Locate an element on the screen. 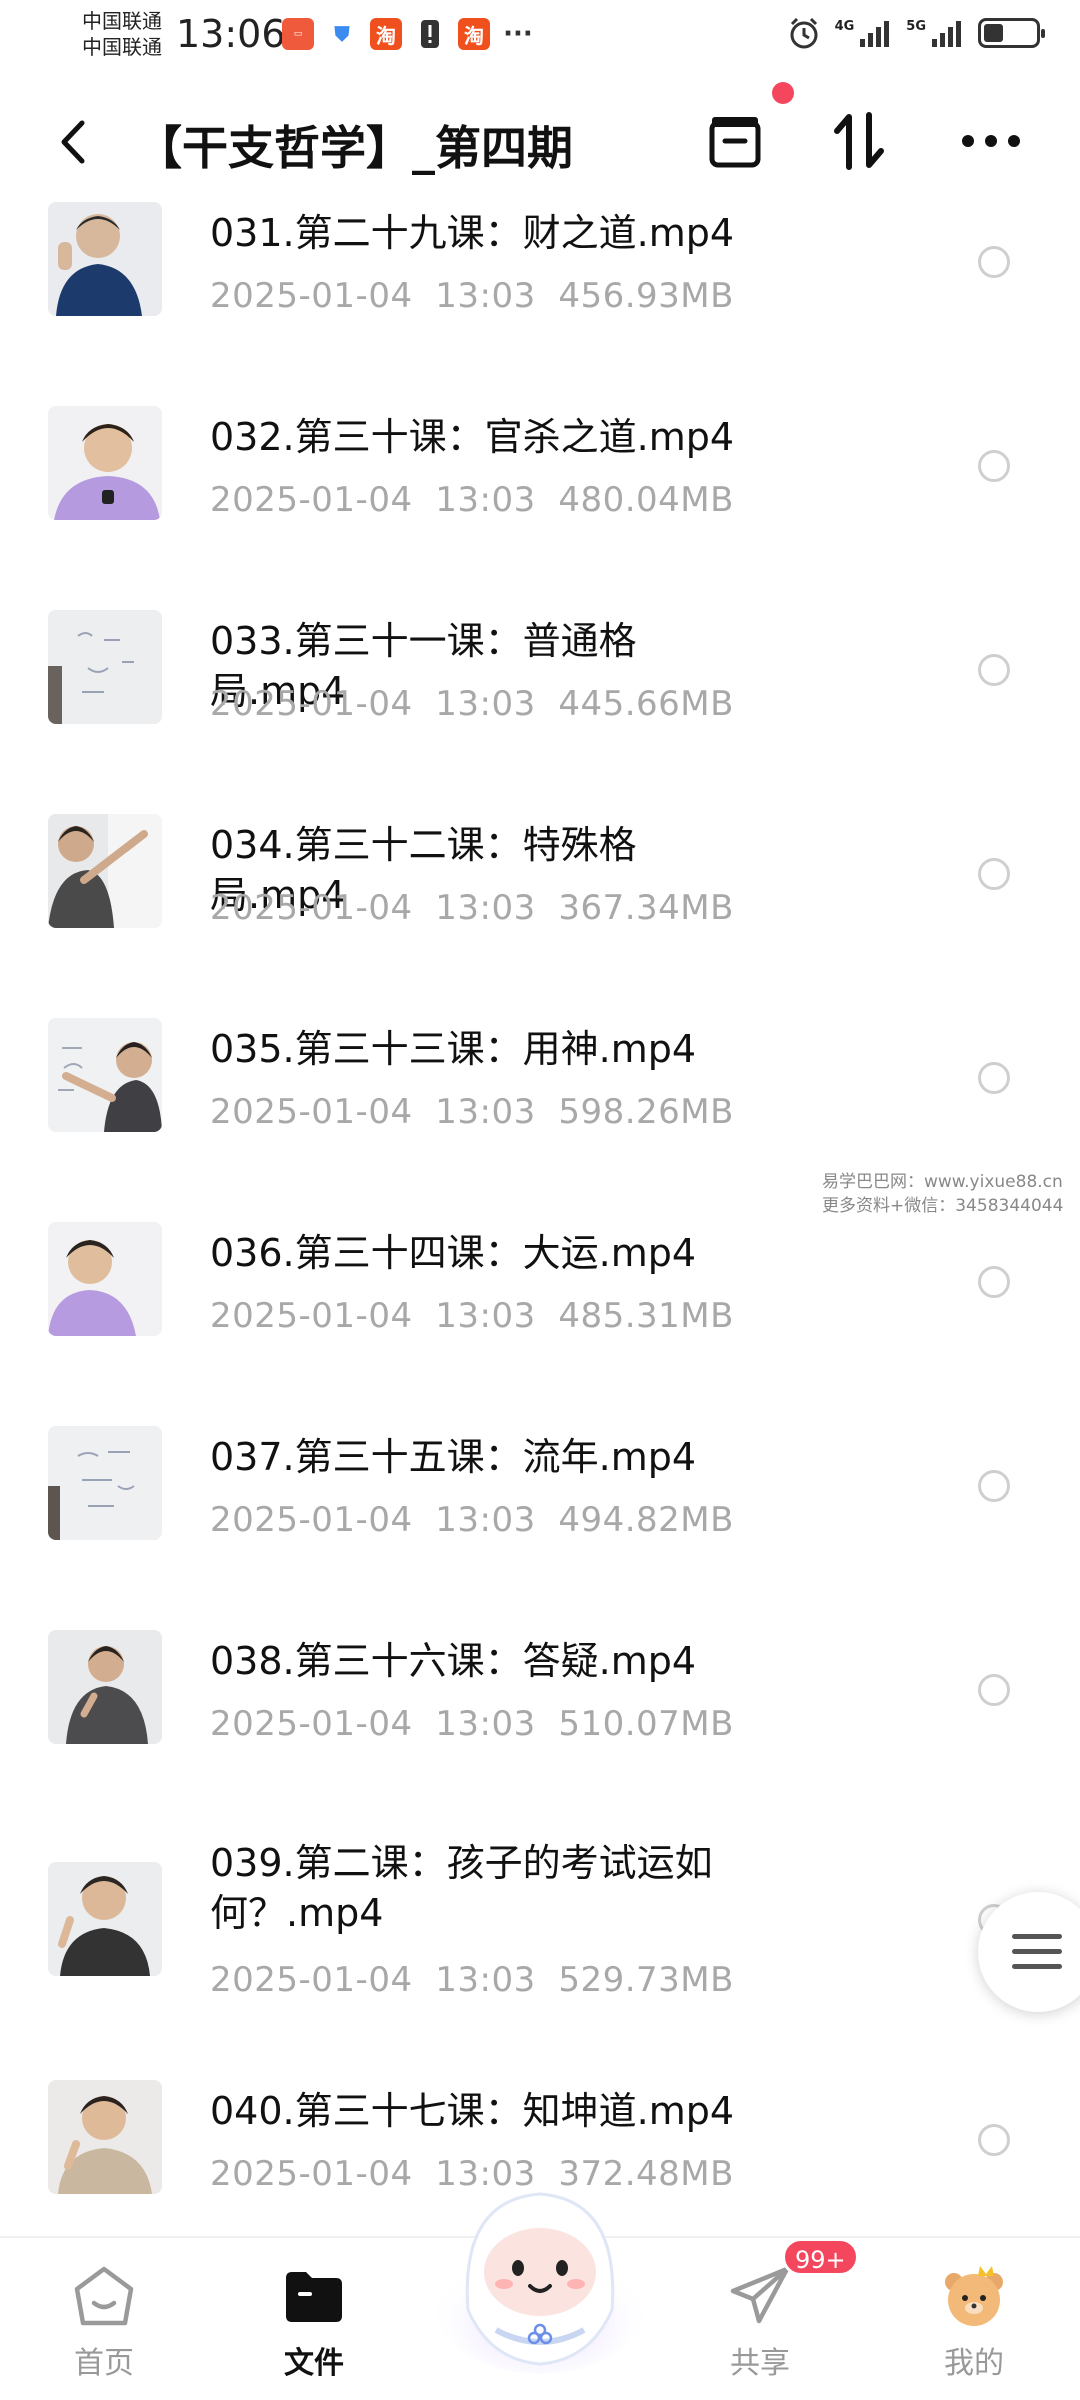  menu-icon is located at coordinates (1037, 1956).